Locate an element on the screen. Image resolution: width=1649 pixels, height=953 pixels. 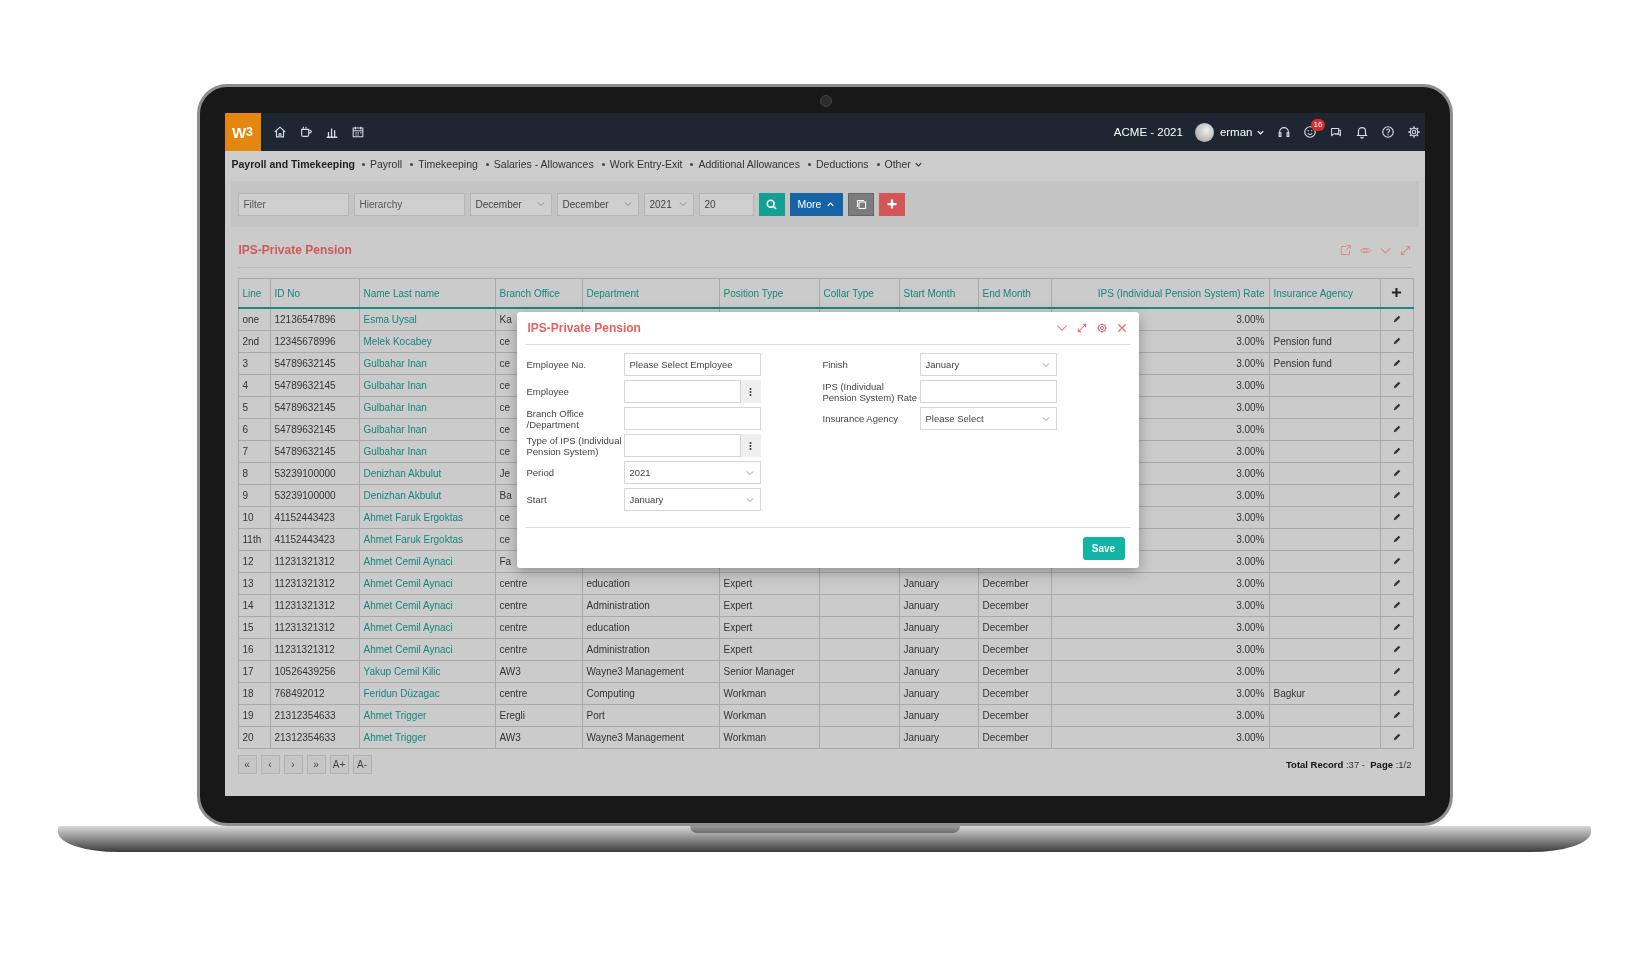
cup-icon is located at coordinates (305, 132).